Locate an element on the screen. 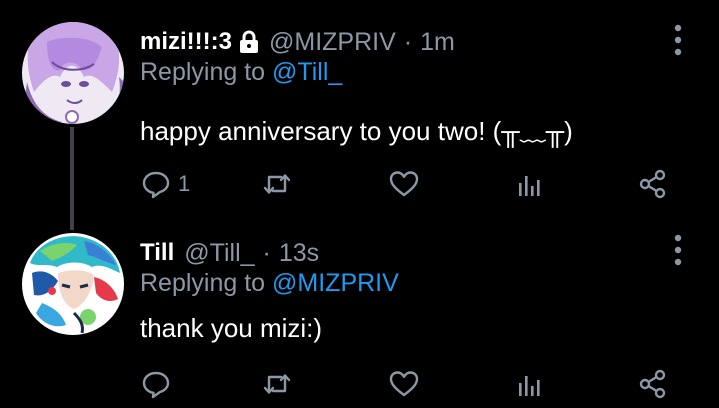 This screenshot has width=719, height=408. reply-button is located at coordinates (159, 384).